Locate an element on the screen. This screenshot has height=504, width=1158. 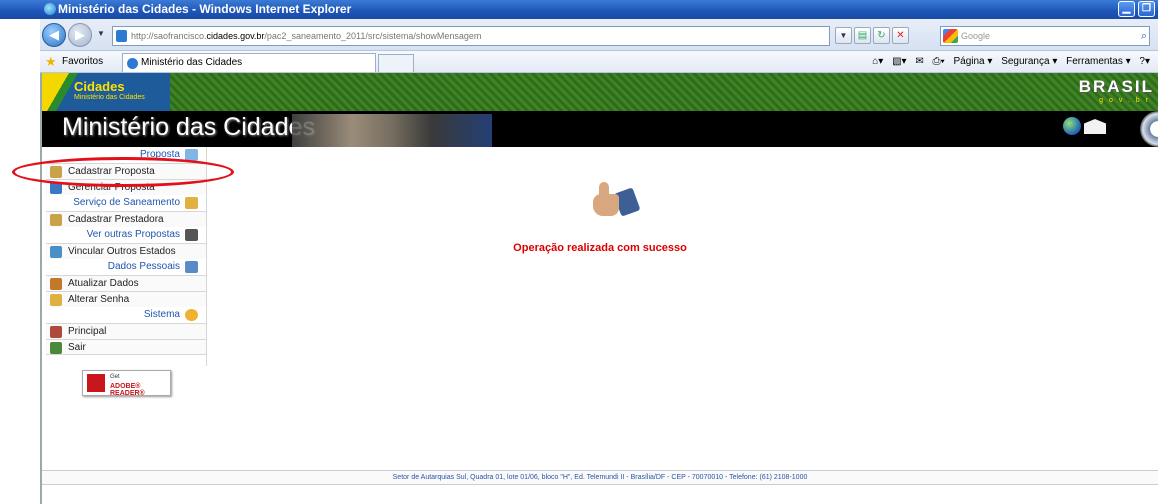
sidebar-item-label: Cadastrar Proposta is located at coordinates (111, 171).